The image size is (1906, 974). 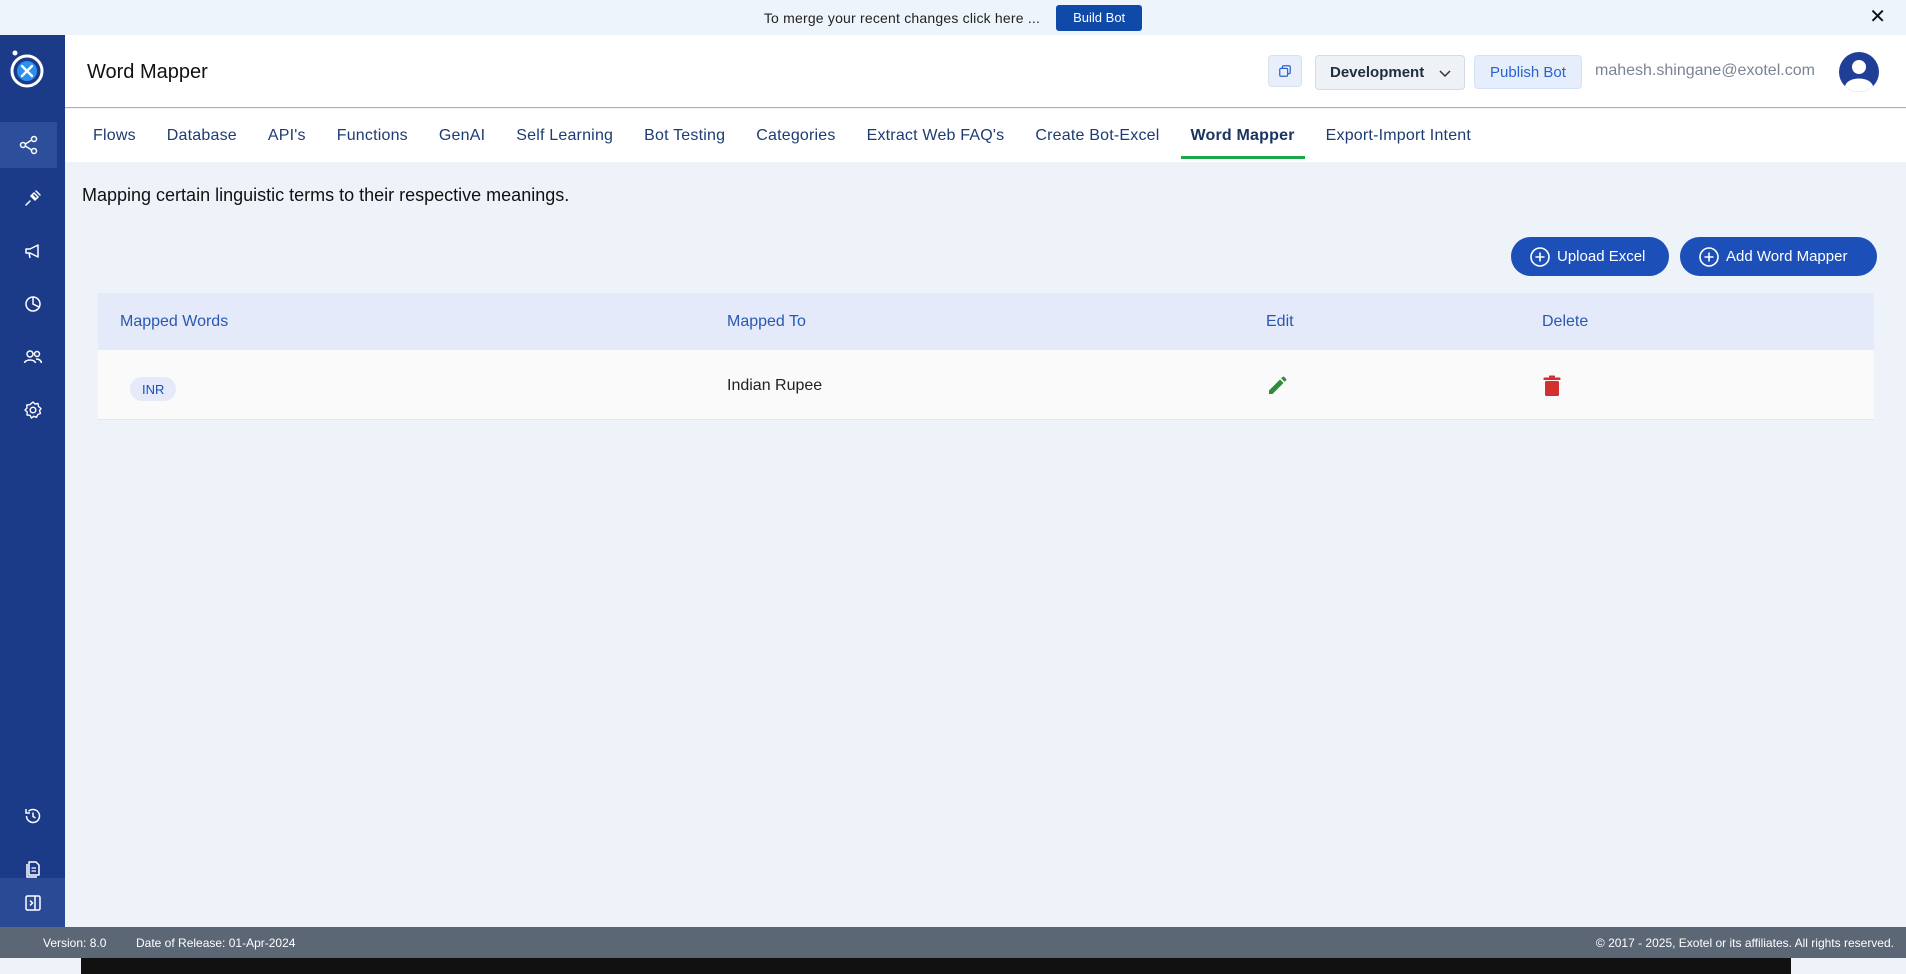 I want to click on tab-extract-web-faqs: Extract Web FAQ's, so click(x=936, y=135).